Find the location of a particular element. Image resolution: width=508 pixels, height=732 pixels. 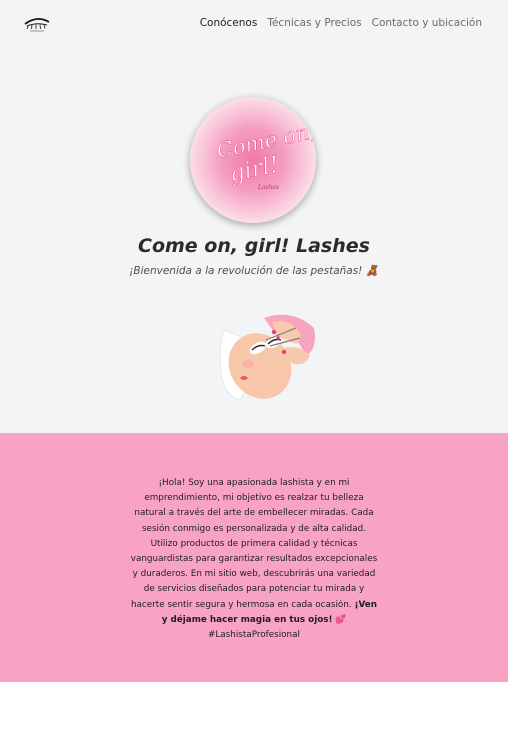

eyelash-logo-icon is located at coordinates (37, 23).